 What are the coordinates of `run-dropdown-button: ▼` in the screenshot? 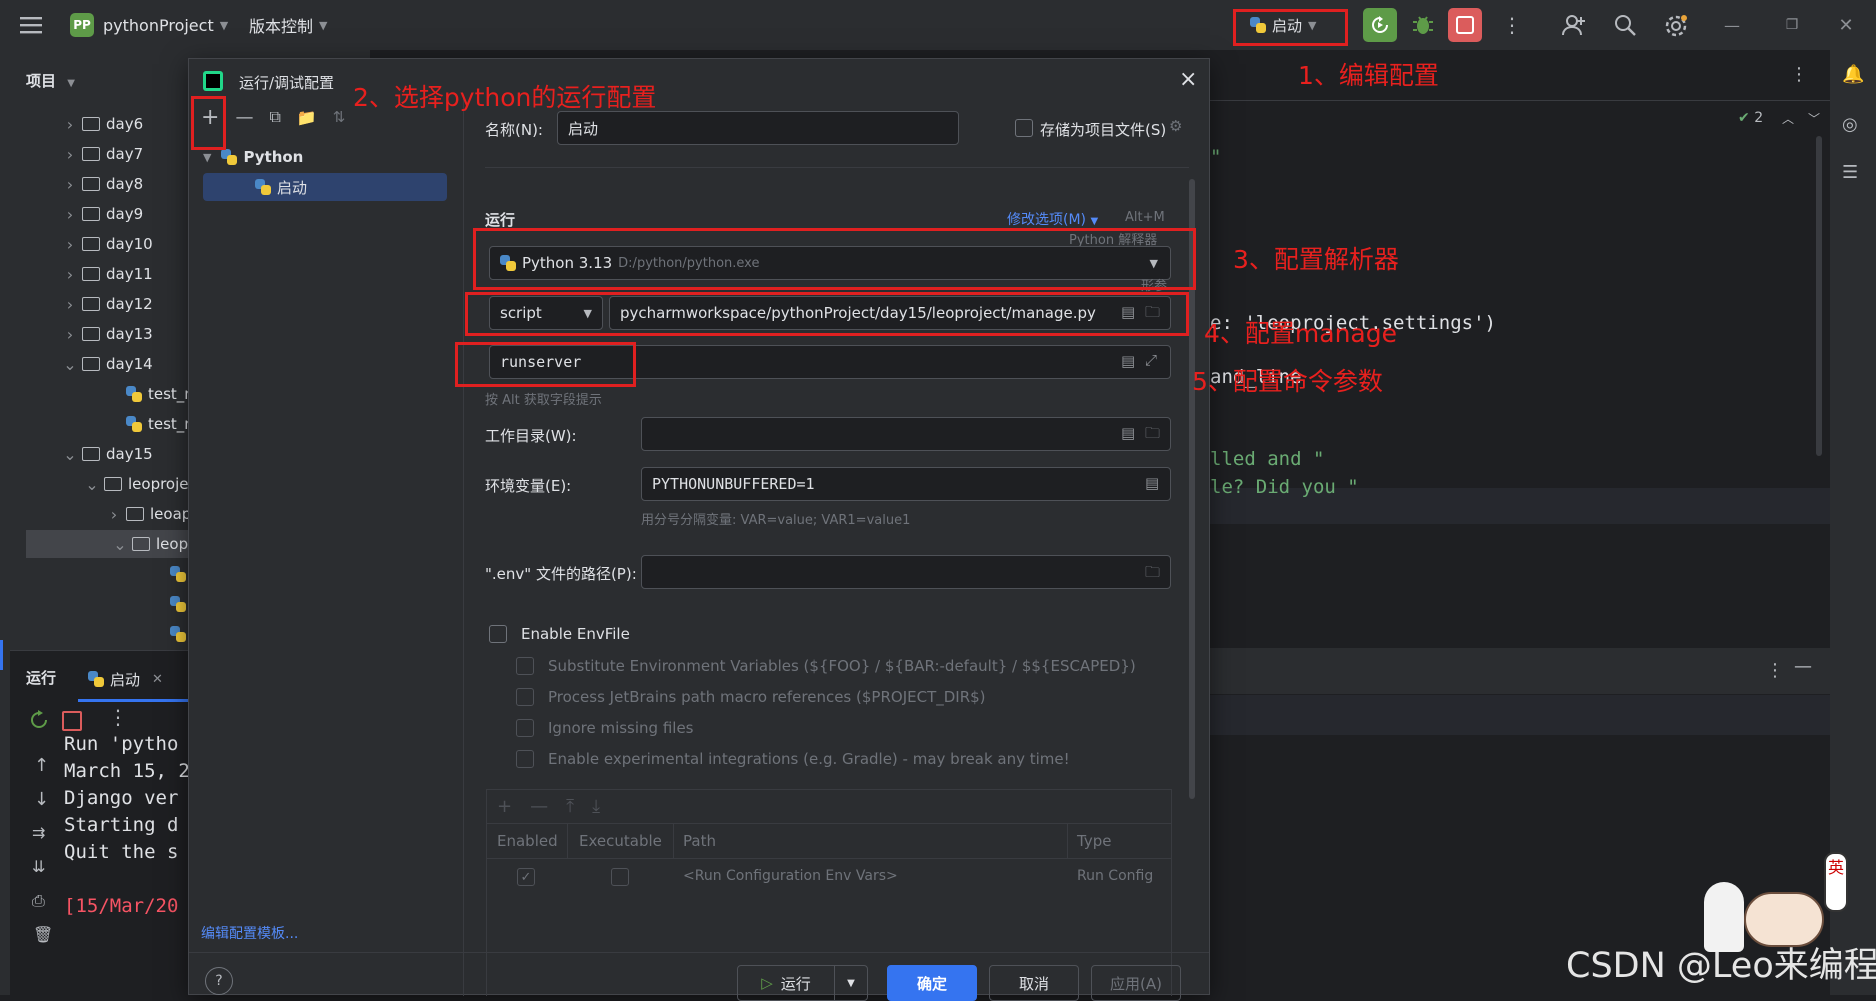 It's located at (851, 983).